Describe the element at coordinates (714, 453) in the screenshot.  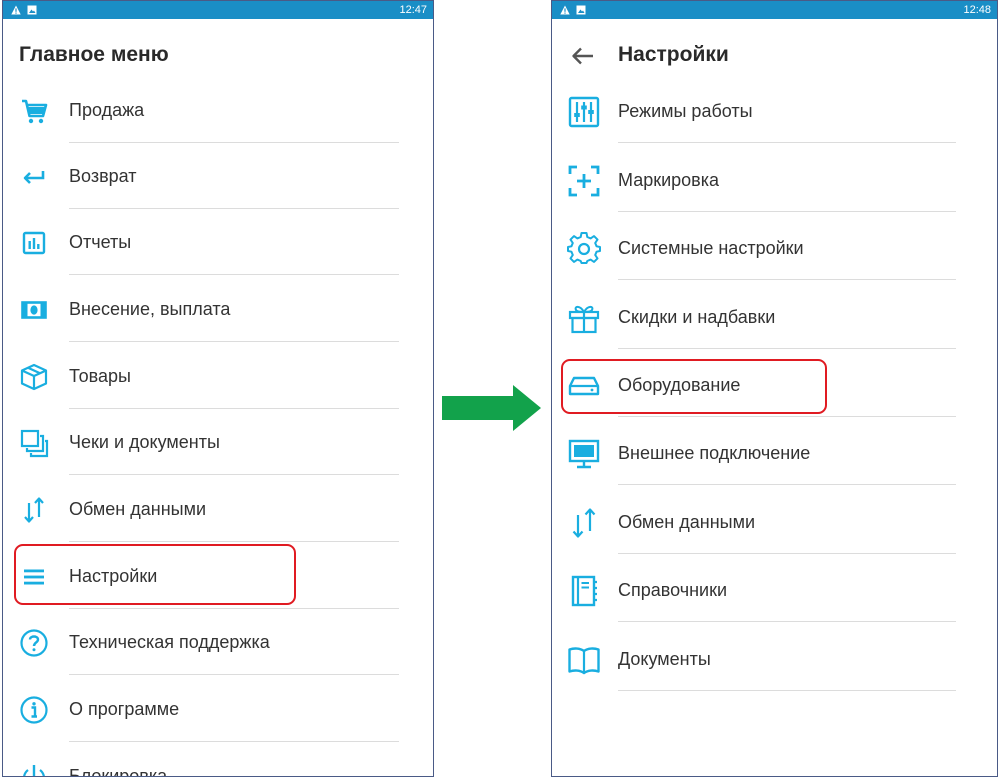
I see `menu-item-label: Внешнее подключение` at that location.